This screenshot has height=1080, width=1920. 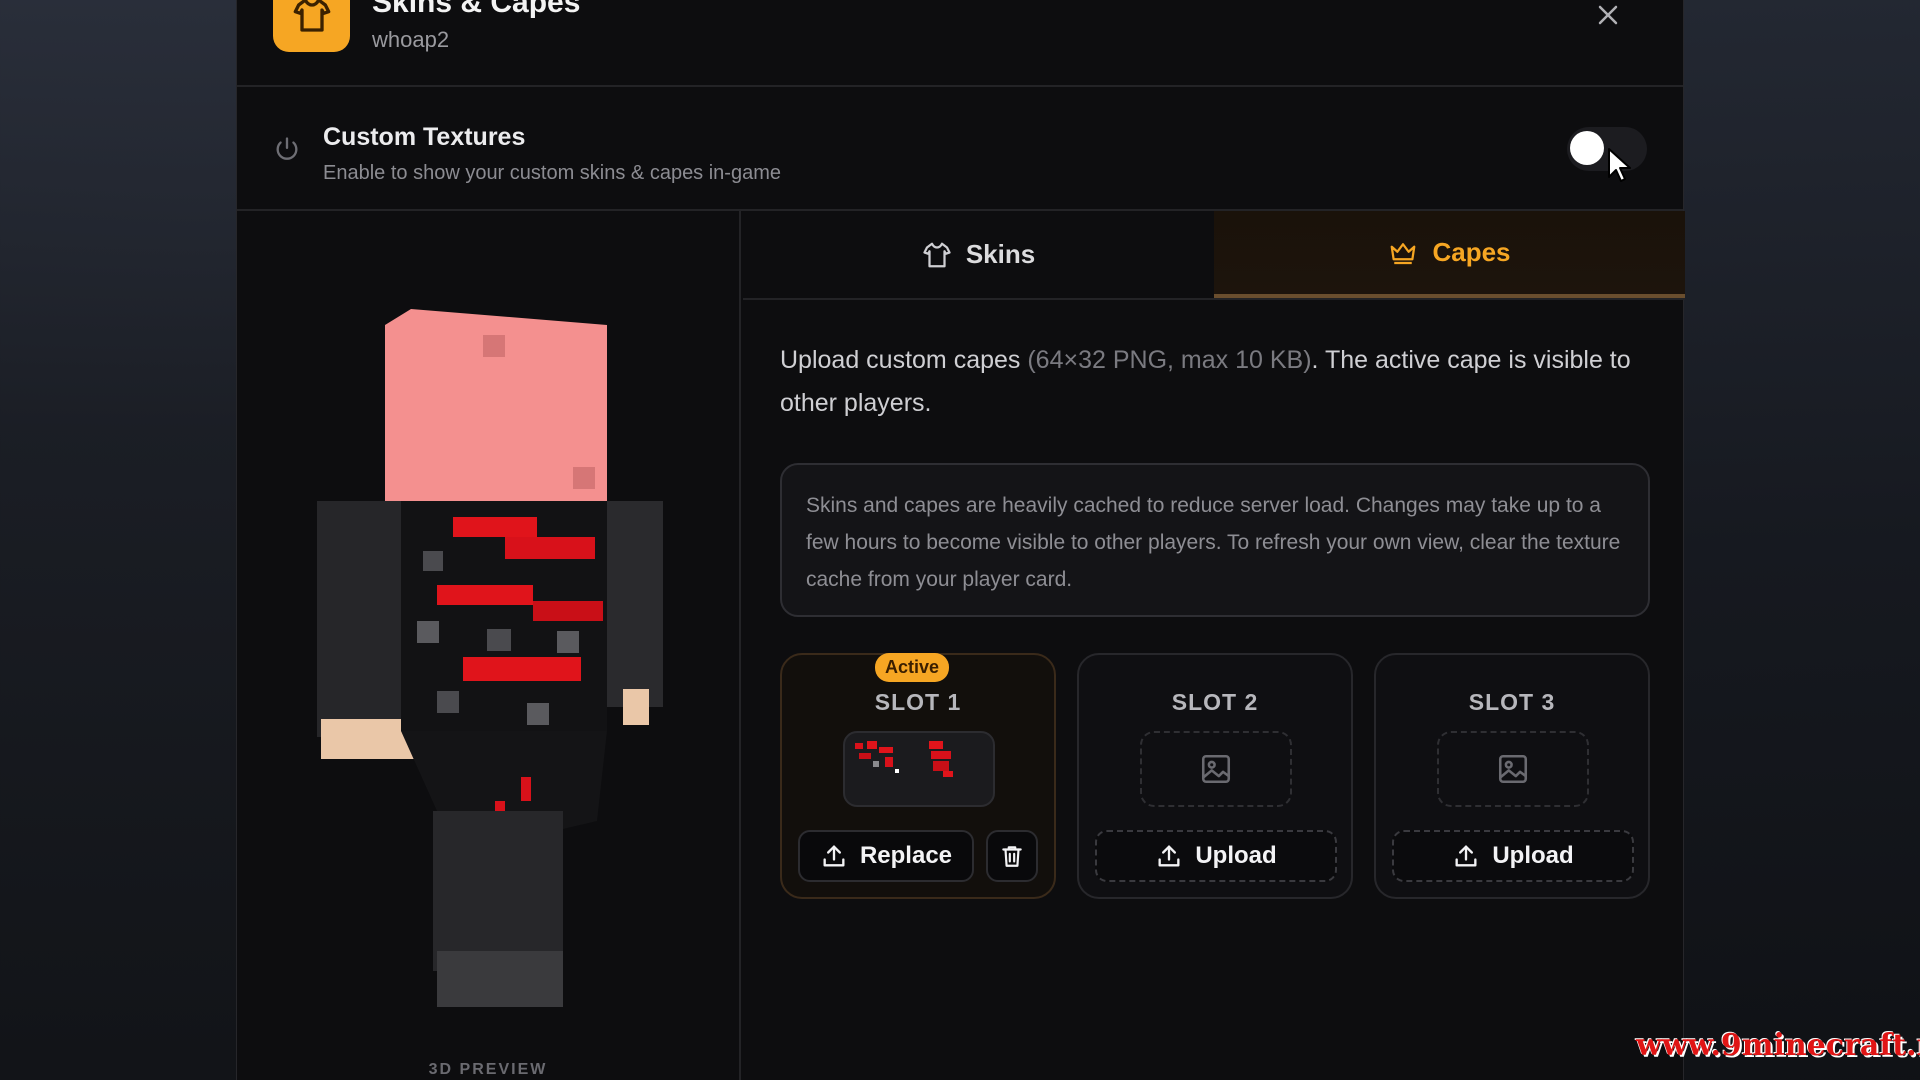 I want to click on close-icon, so click(x=1608, y=15).